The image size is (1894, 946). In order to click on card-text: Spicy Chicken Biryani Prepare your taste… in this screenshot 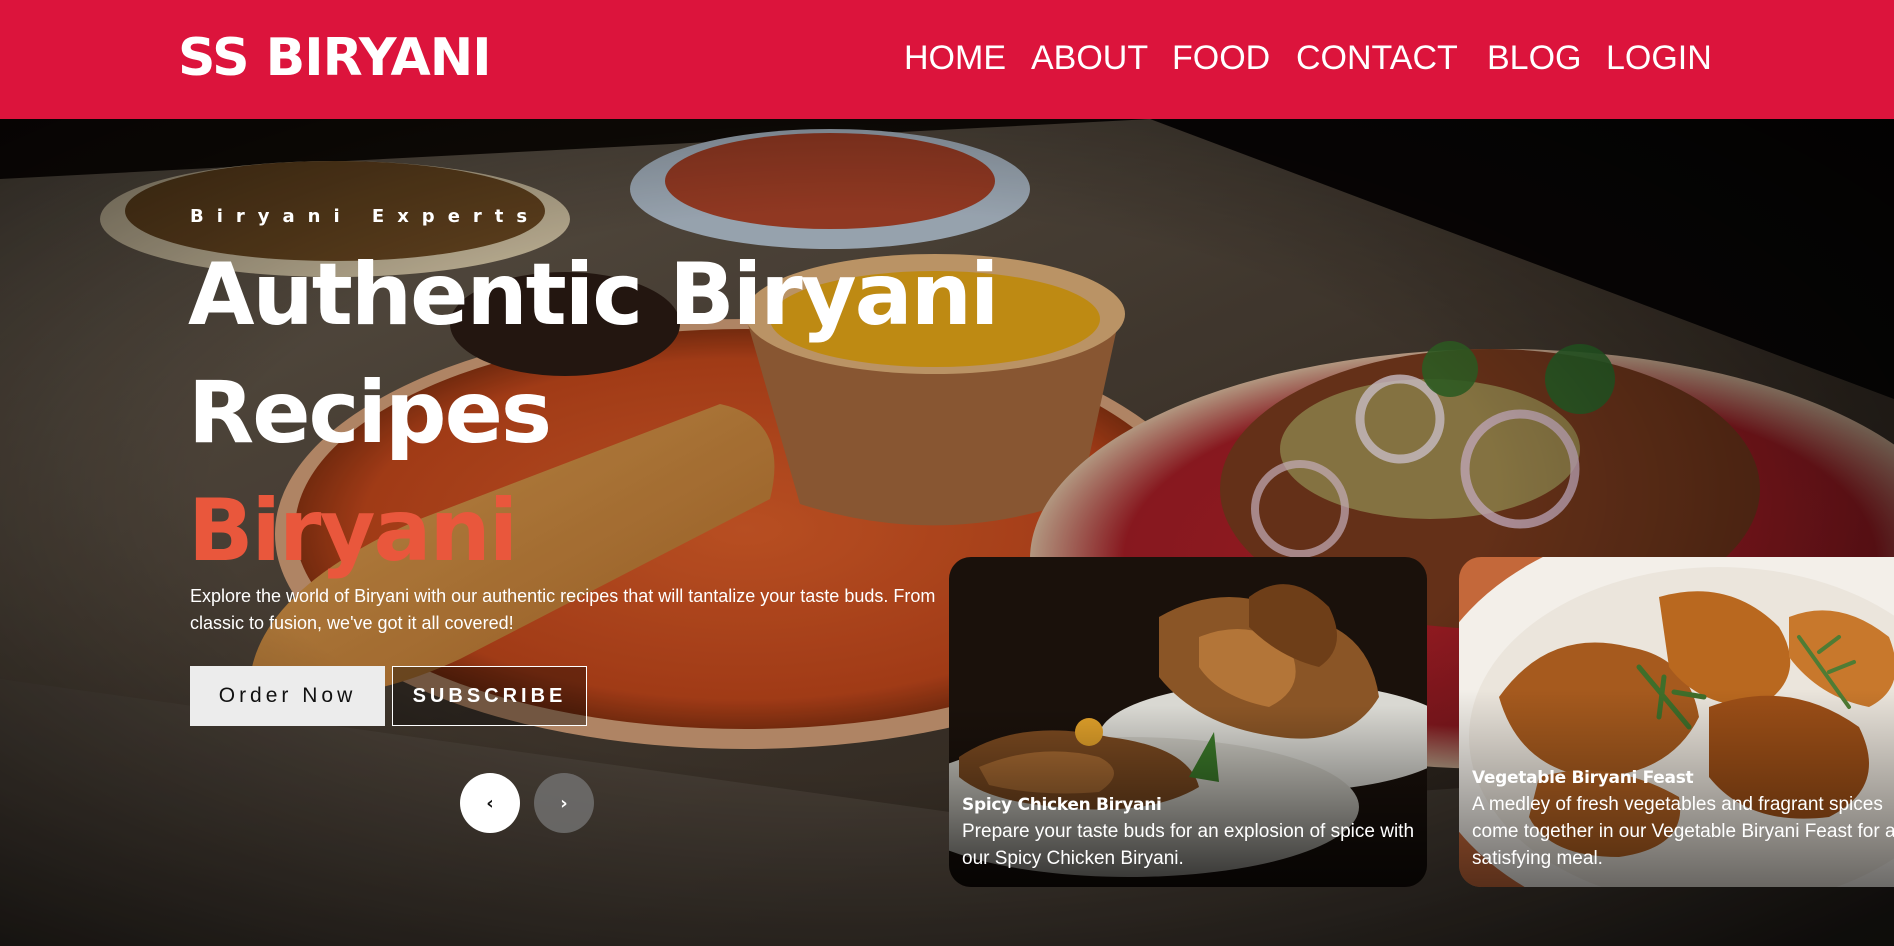, I will do `click(1190, 832)`.